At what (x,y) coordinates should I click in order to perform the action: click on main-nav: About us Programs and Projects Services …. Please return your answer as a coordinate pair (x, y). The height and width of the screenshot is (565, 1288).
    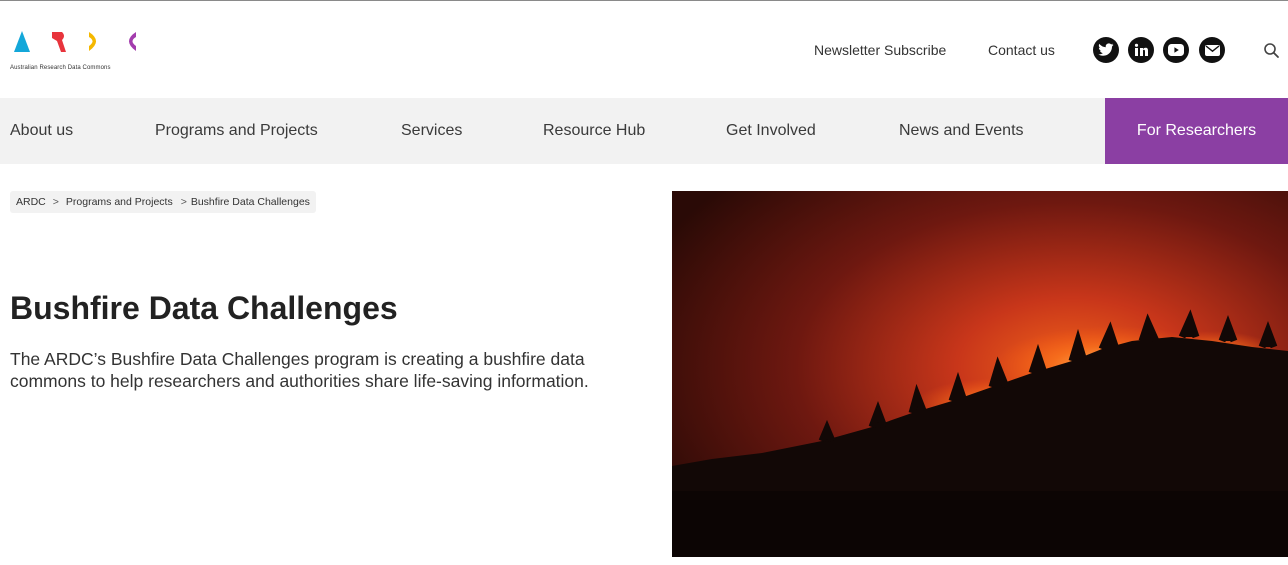
    Looking at the image, I should click on (644, 131).